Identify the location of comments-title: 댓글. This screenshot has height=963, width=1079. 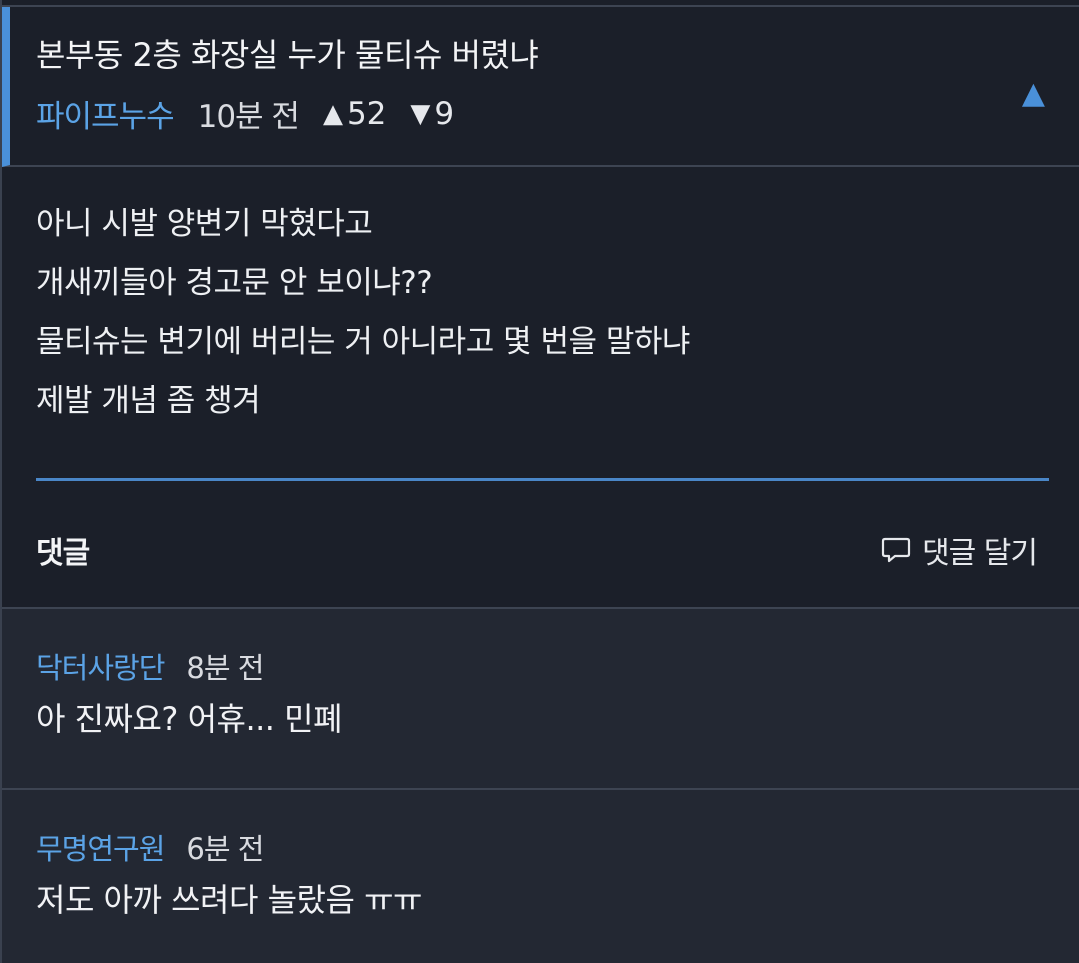
(63, 553).